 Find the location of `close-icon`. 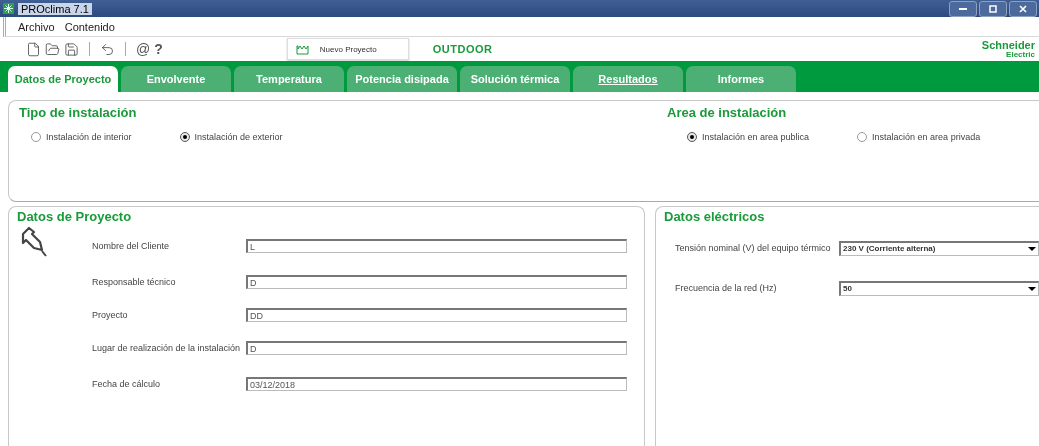

close-icon is located at coordinates (1023, 8).